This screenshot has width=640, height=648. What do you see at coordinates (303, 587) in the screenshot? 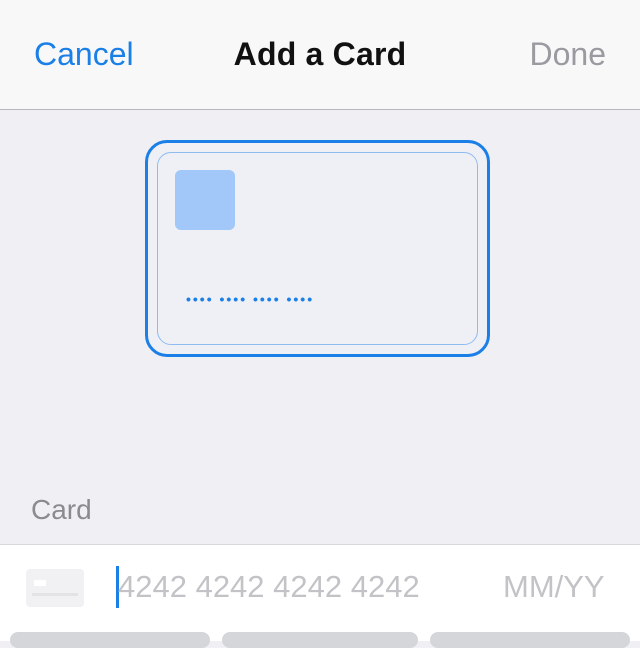
I see `card-number-input` at bounding box center [303, 587].